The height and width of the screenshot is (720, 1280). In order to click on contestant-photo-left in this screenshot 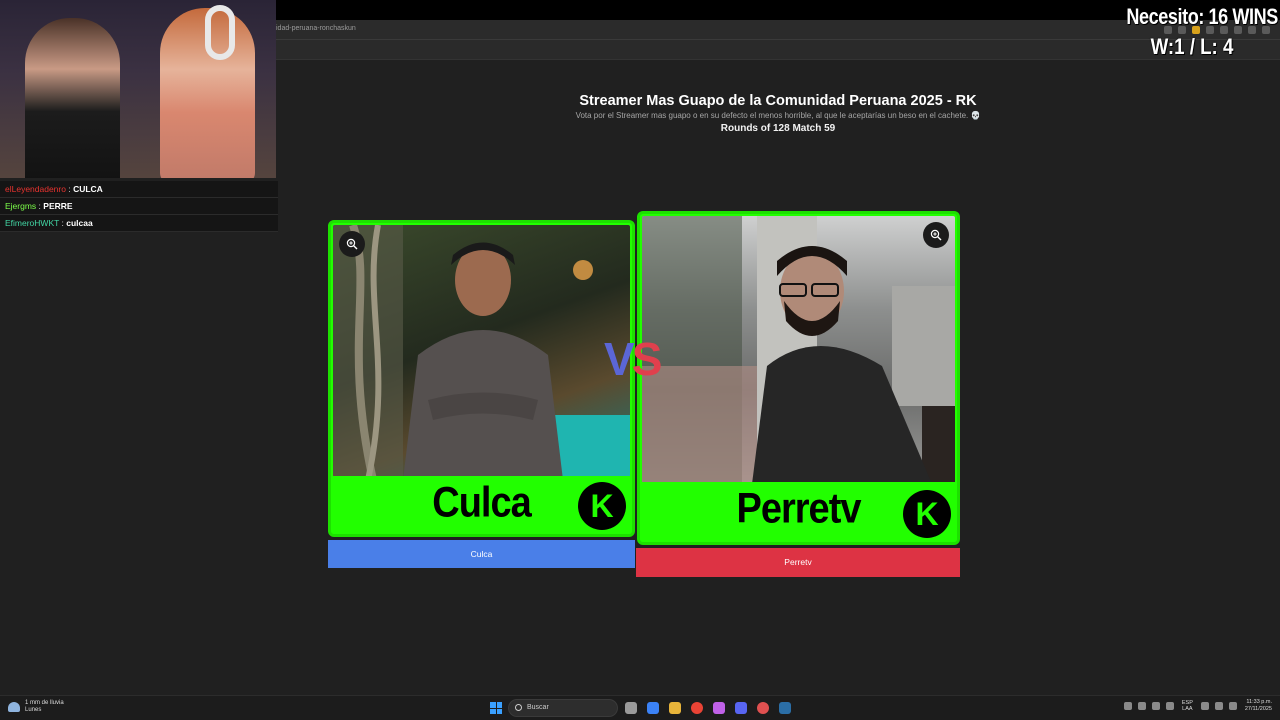, I will do `click(481, 352)`.